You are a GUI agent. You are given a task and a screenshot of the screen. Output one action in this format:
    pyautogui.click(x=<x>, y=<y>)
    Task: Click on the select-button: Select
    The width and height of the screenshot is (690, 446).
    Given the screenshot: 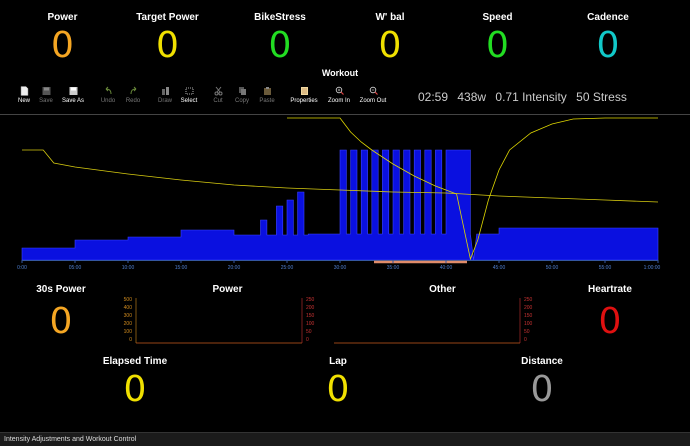 What is the action you would take?
    pyautogui.click(x=189, y=95)
    